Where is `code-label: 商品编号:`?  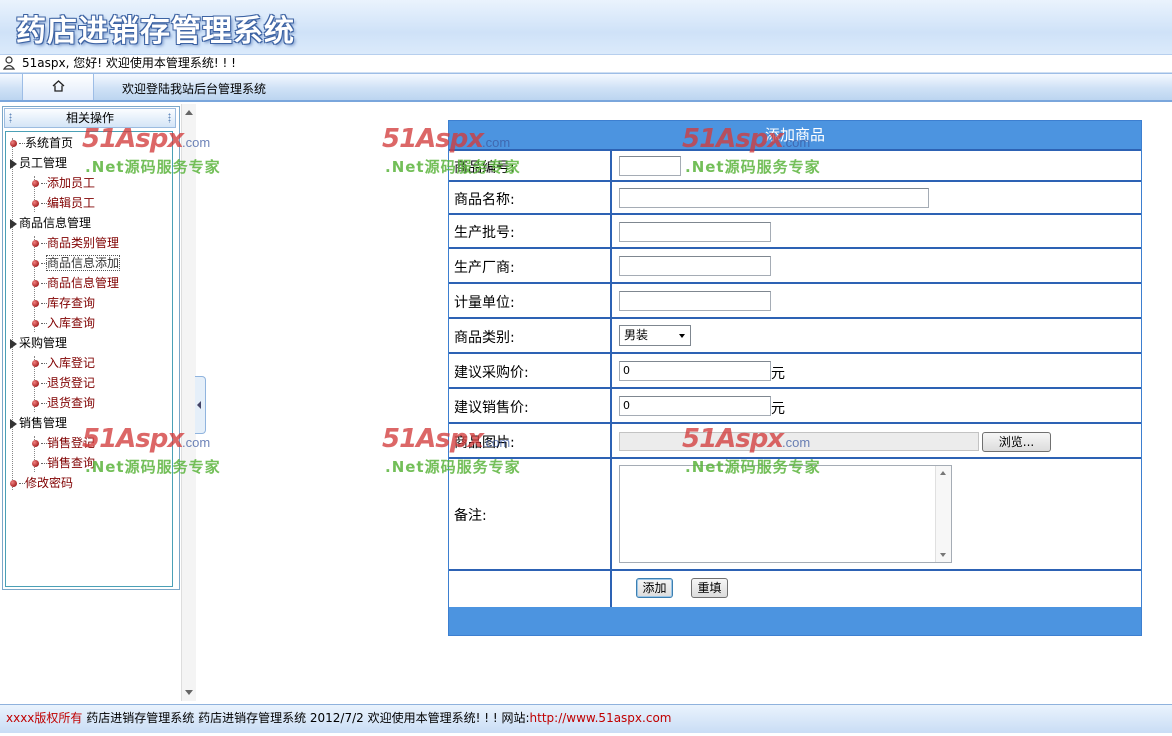 code-label: 商品编号: is located at coordinates (530, 166).